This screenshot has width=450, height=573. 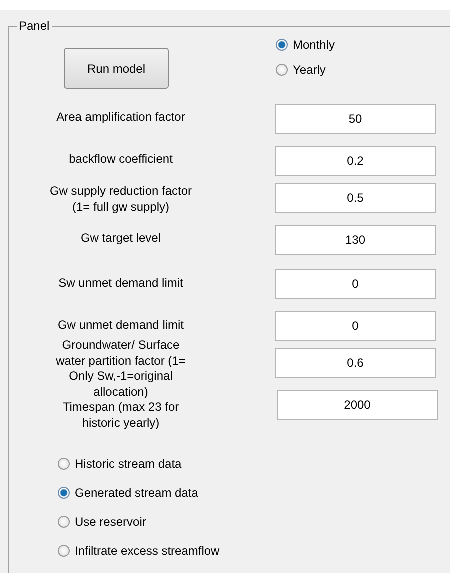 What do you see at coordinates (121, 284) in the screenshot?
I see `field-label: Sw unmet demand limit` at bounding box center [121, 284].